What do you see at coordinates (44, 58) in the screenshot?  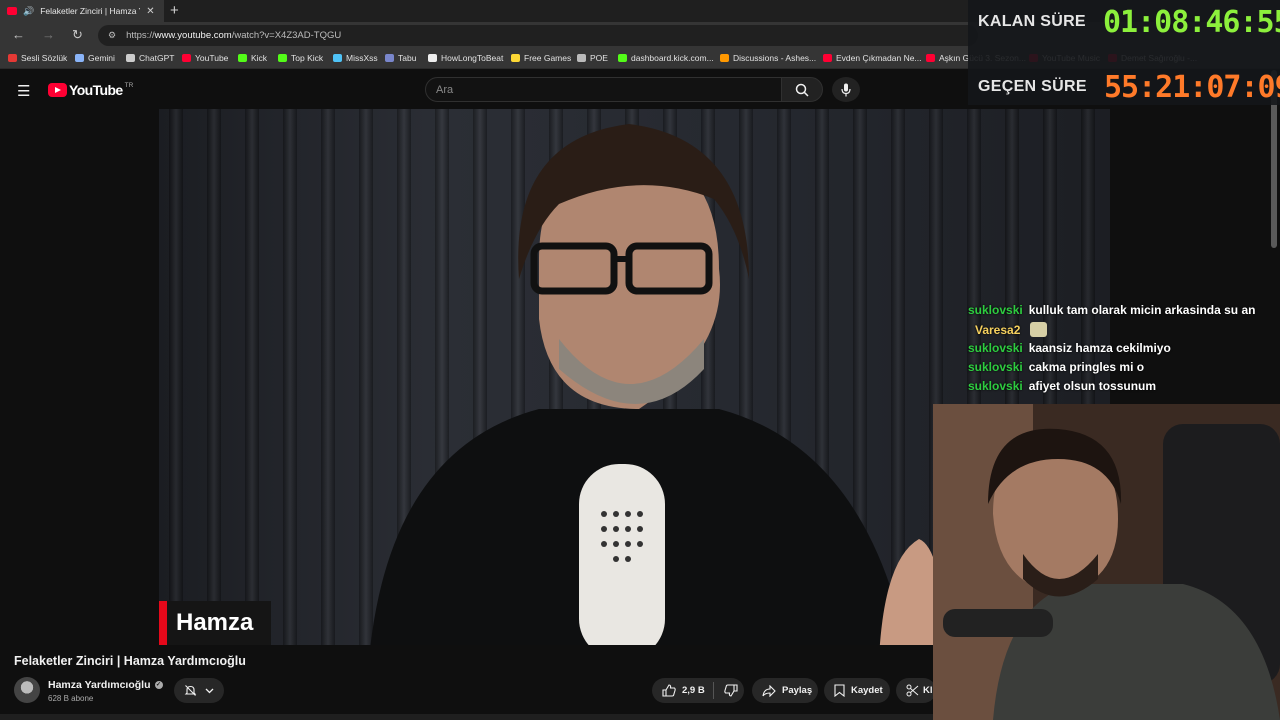 I see `bookmark-label: Sesli Sözlük` at bounding box center [44, 58].